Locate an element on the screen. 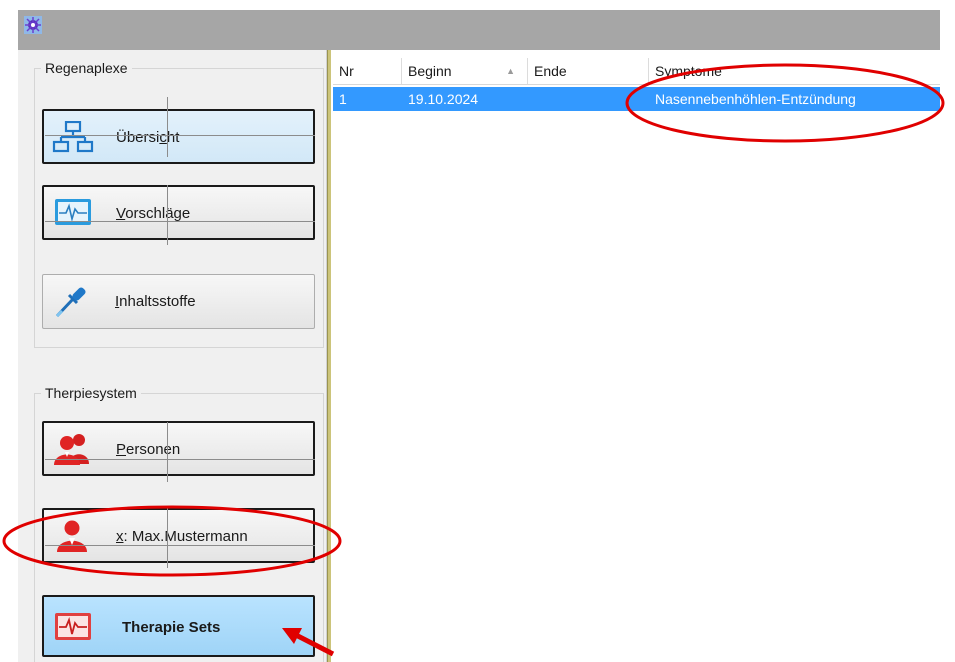  table-header: Nr Beginn ▲ Ende Symptome is located at coordinates (636, 71).